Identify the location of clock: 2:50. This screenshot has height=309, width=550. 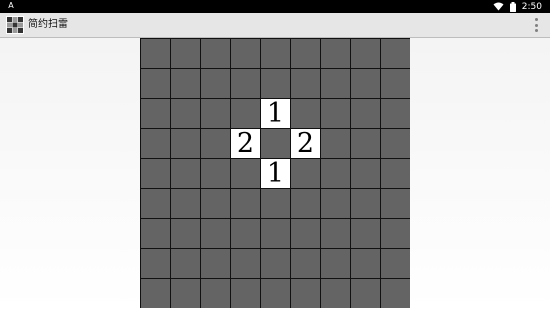
(531, 6).